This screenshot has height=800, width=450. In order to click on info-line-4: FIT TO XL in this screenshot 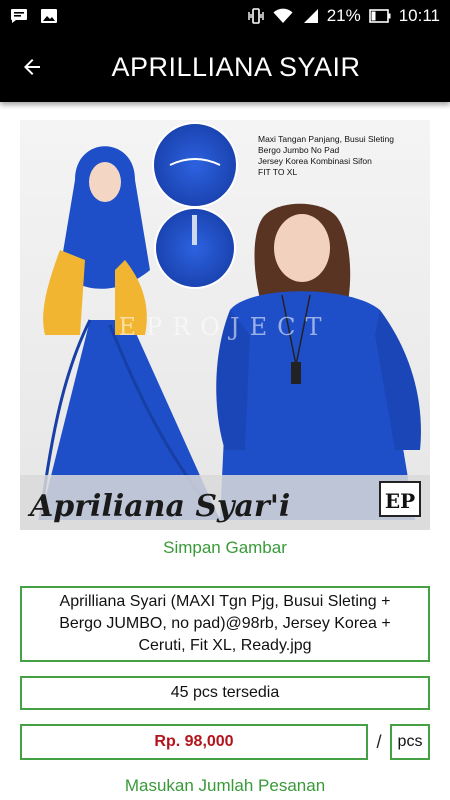, I will do `click(277, 172)`.